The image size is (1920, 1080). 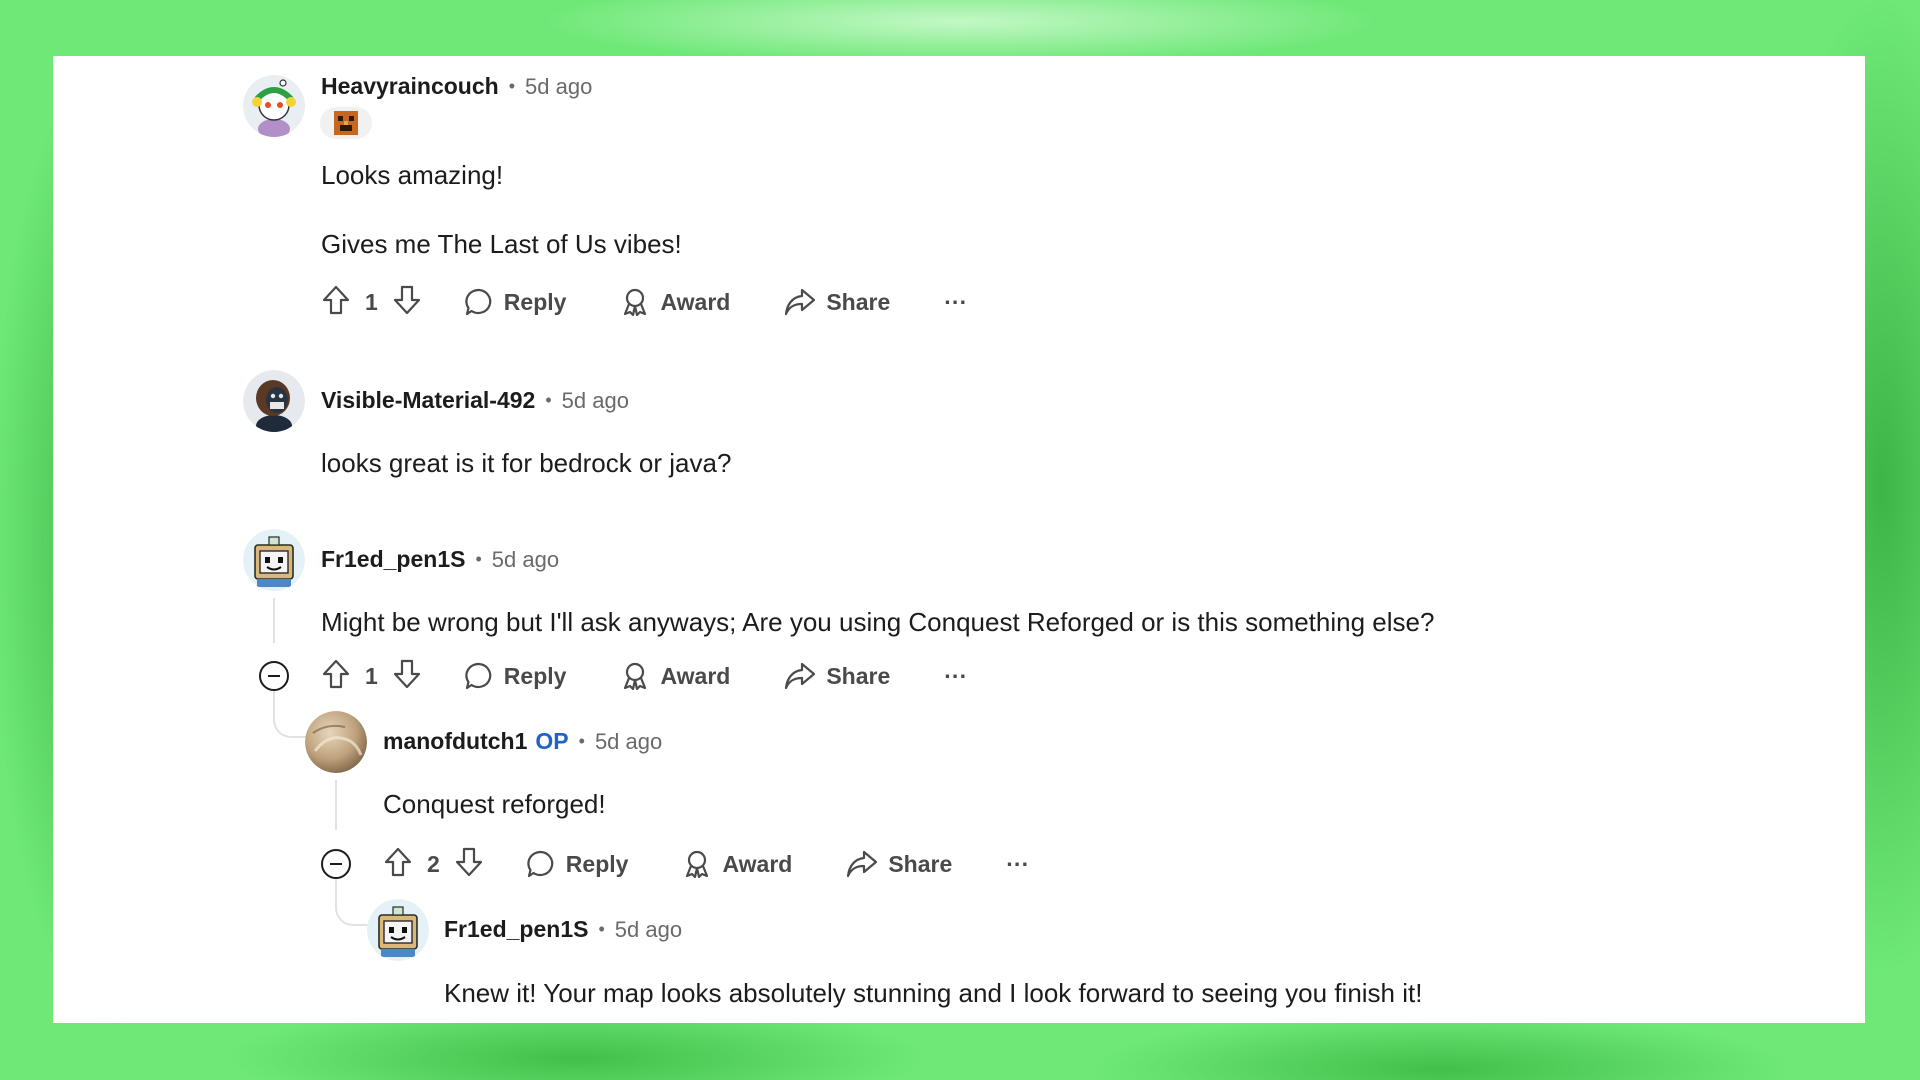 I want to click on comment-header: manofdutch1 OP • 5d ago, so click(x=522, y=741).